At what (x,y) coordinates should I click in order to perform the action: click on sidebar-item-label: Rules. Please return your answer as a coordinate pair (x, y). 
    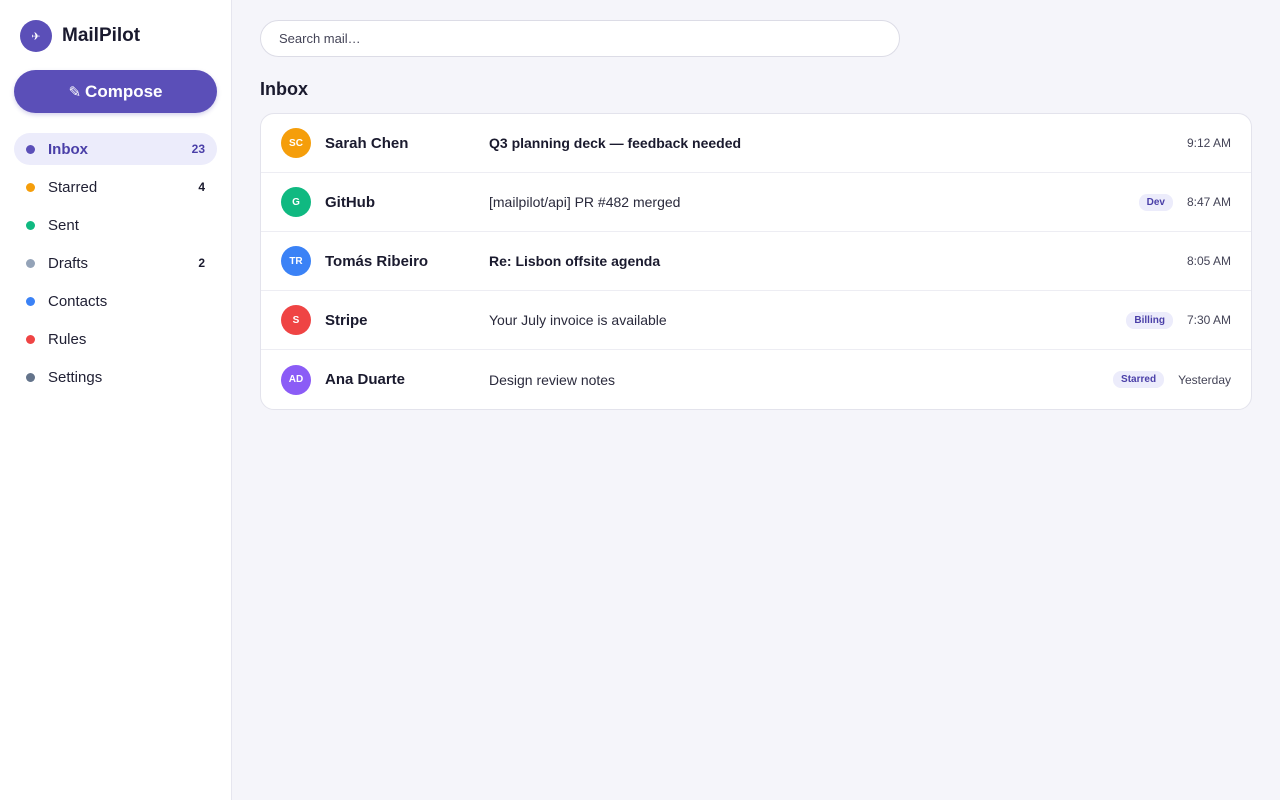
    Looking at the image, I should click on (67, 339).